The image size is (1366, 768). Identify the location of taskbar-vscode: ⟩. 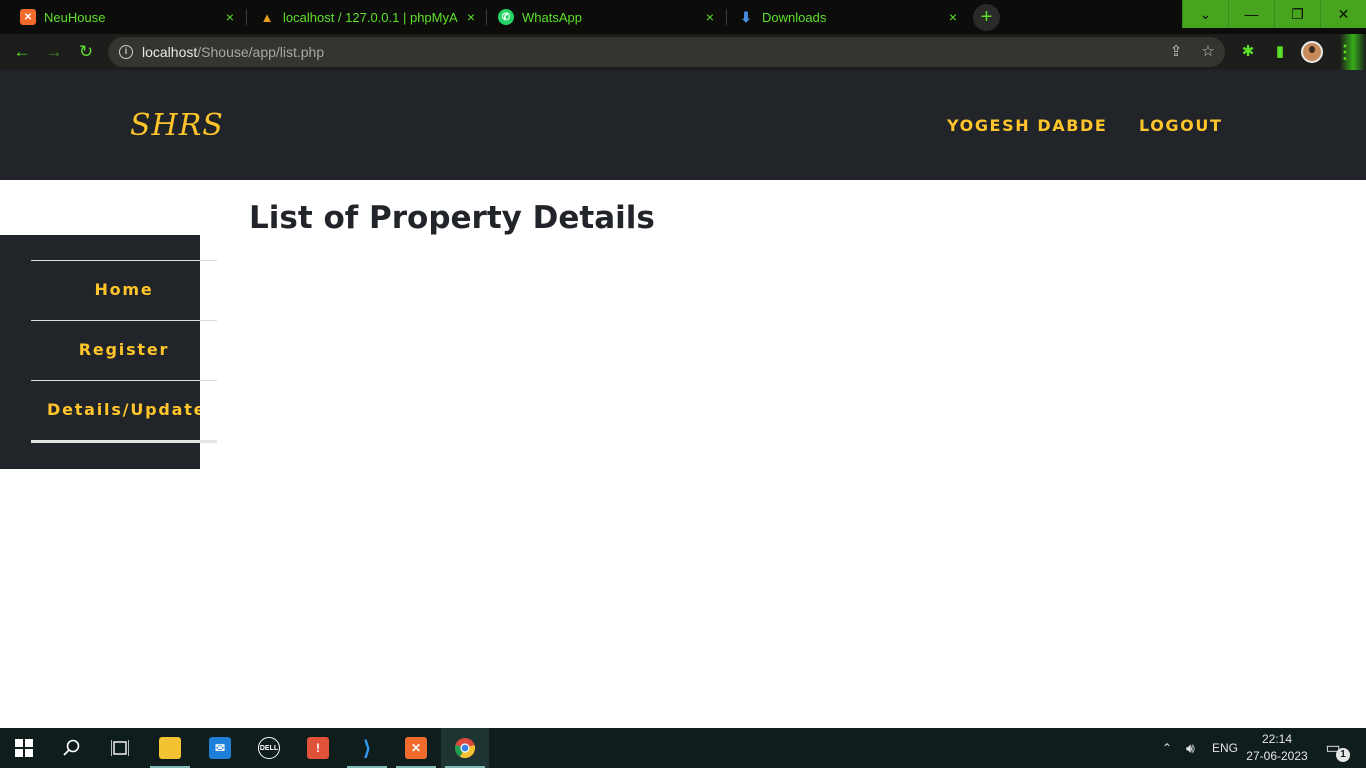
(367, 748).